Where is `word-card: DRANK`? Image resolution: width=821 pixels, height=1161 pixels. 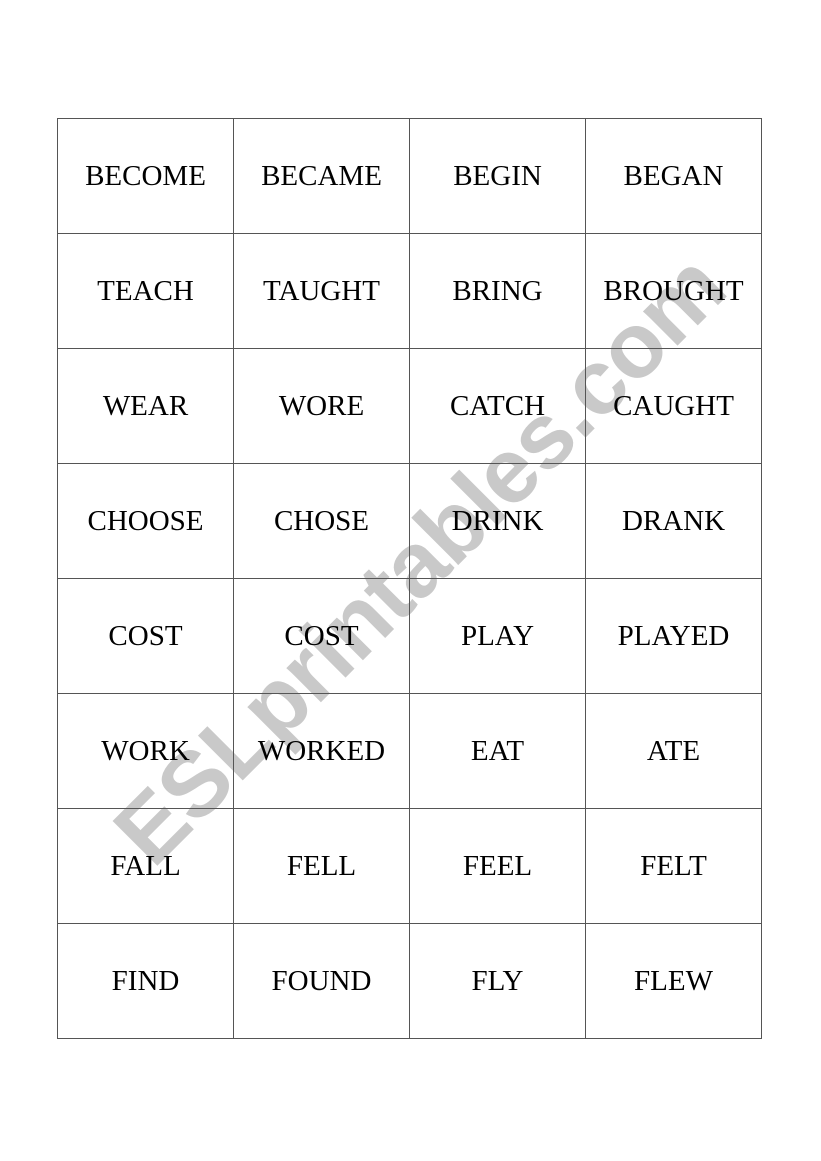 word-card: DRANK is located at coordinates (673, 521).